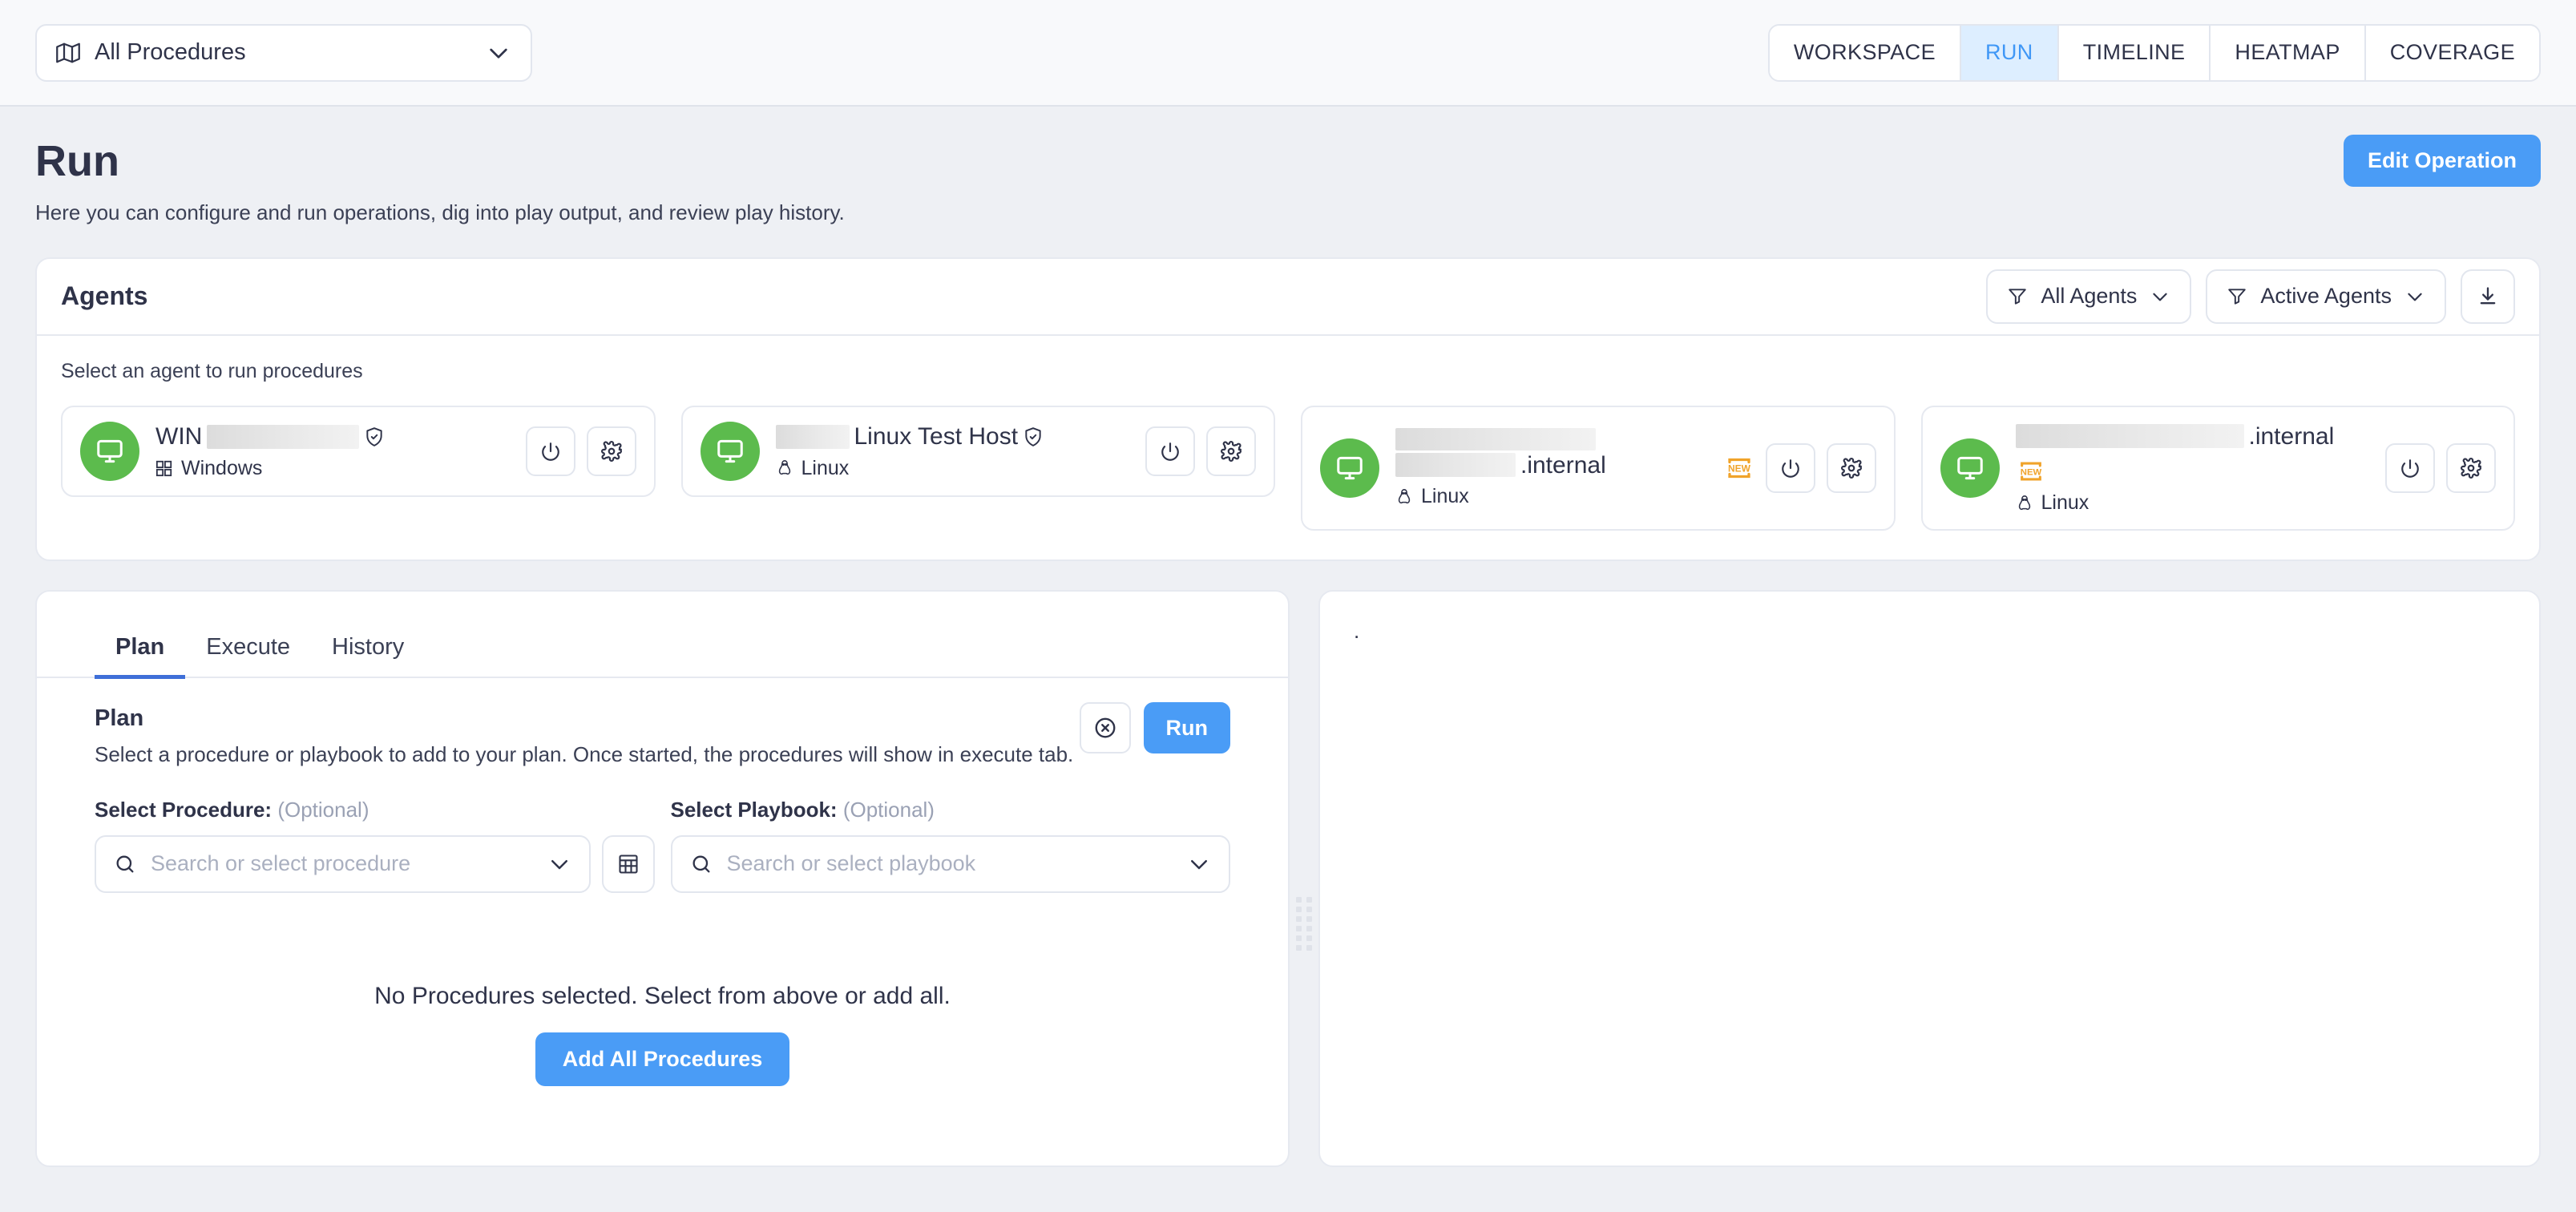 This screenshot has width=2576, height=1212. What do you see at coordinates (248, 656) in the screenshot?
I see `tab-execute: Execute` at bounding box center [248, 656].